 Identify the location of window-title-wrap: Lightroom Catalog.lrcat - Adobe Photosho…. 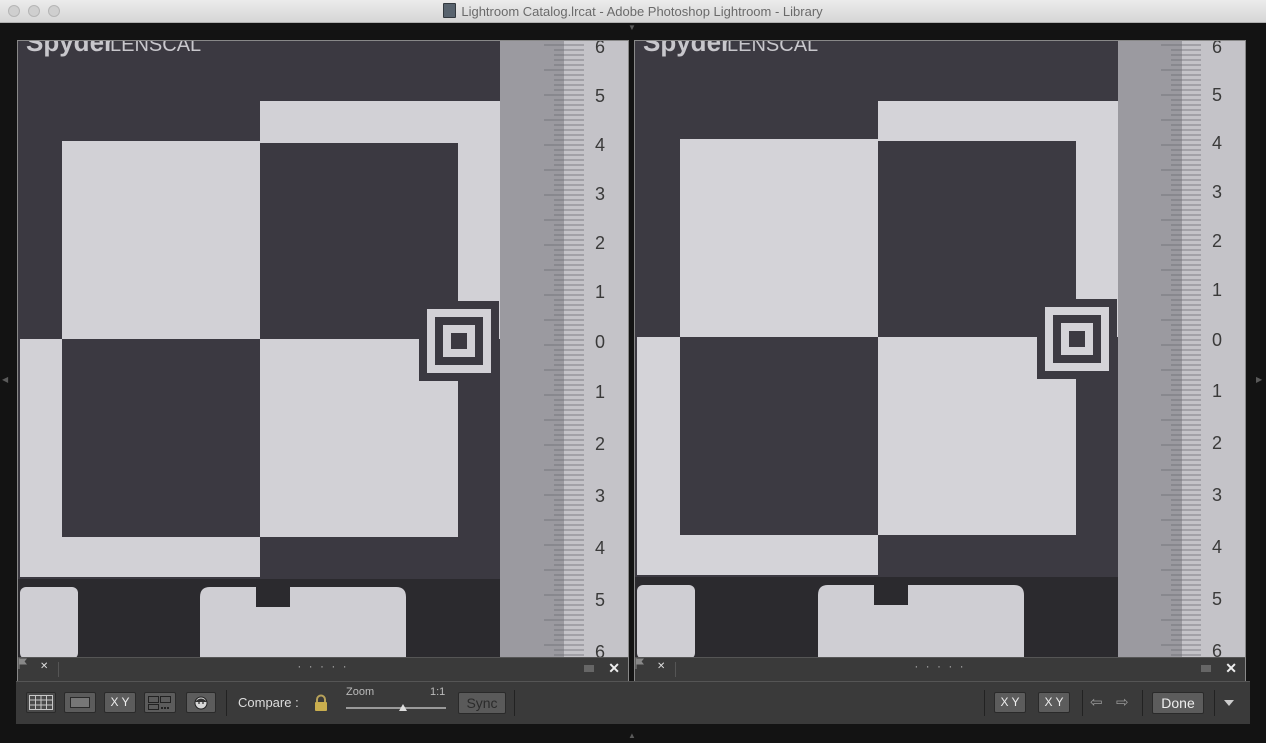
(633, 11).